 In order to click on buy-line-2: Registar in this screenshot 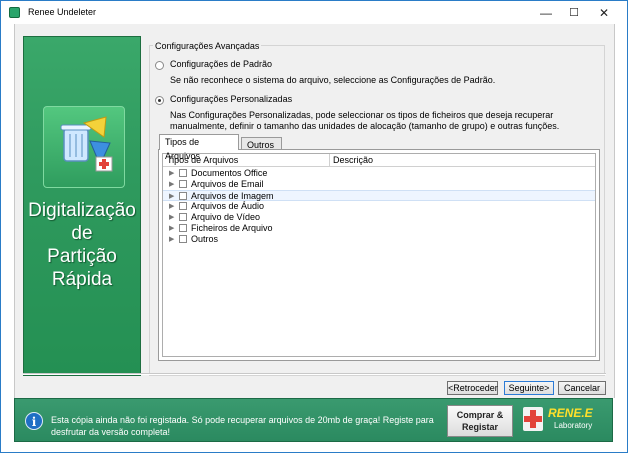, I will do `click(479, 427)`.